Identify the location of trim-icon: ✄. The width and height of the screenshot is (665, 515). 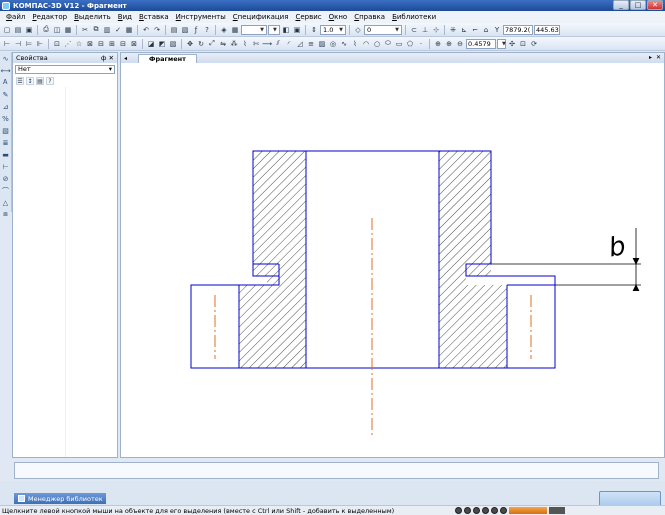
(256, 44).